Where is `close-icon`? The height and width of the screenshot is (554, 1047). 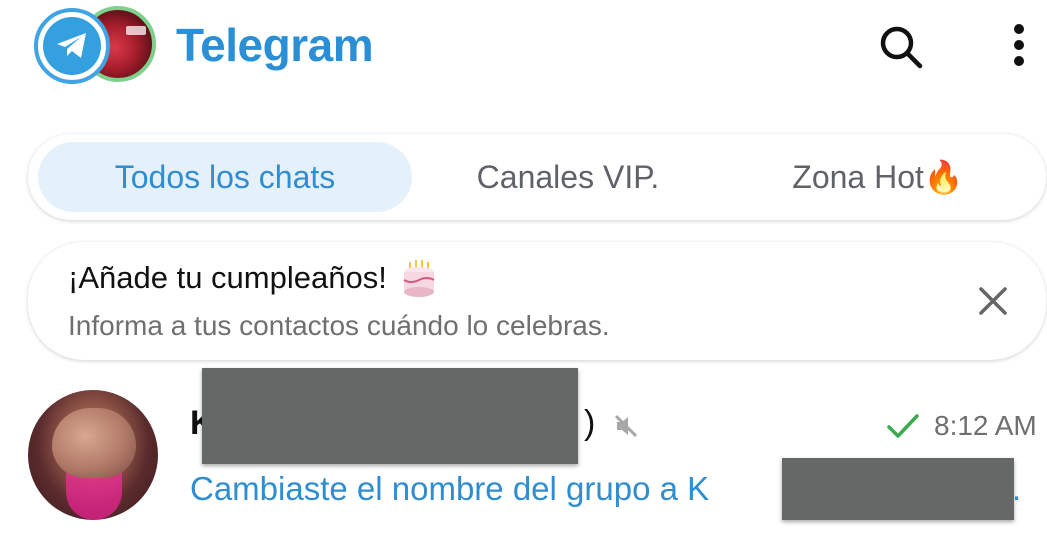
close-icon is located at coordinates (993, 301).